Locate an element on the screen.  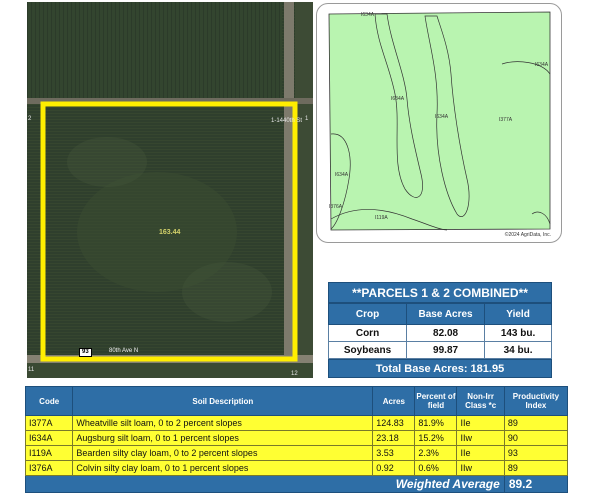
base-acres-cell: 99.87 is located at coordinates (446, 350).